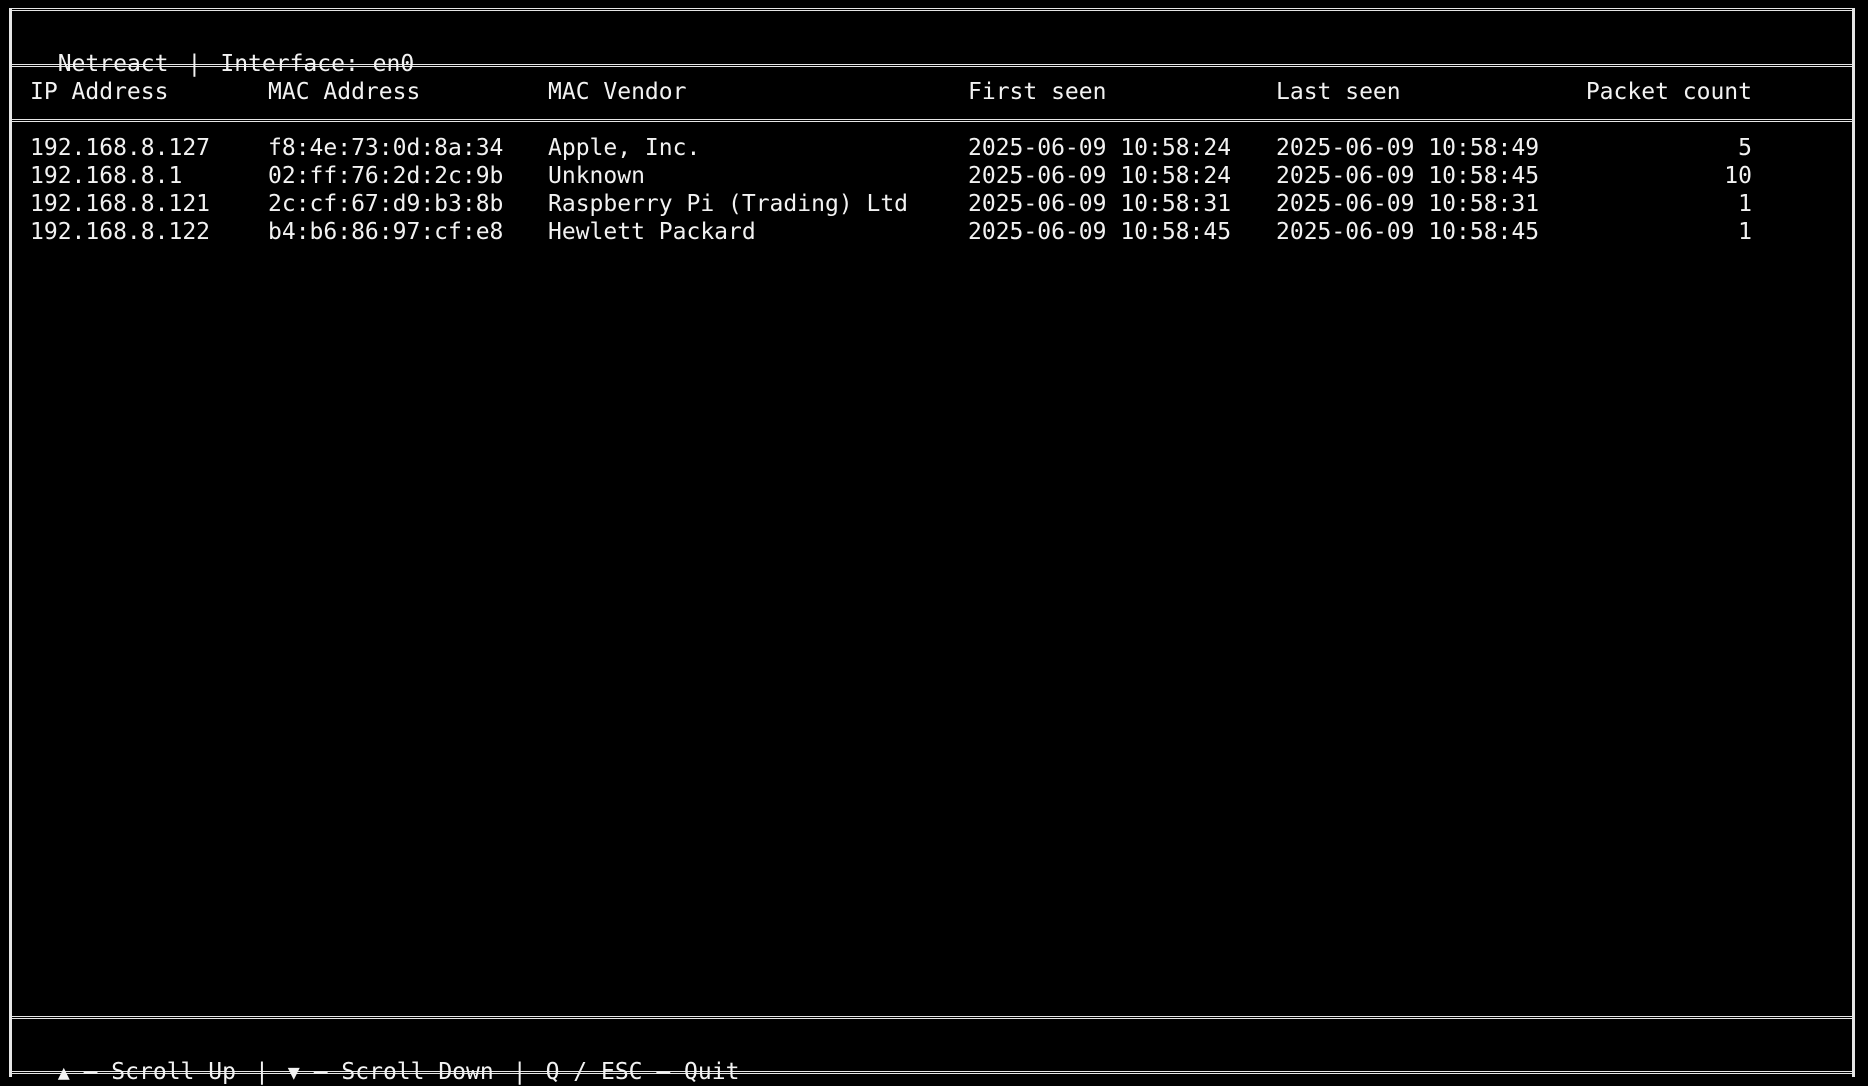  I want to click on mac-address-cell: 2c:cf:67:d9:b3:8b, so click(386, 204).